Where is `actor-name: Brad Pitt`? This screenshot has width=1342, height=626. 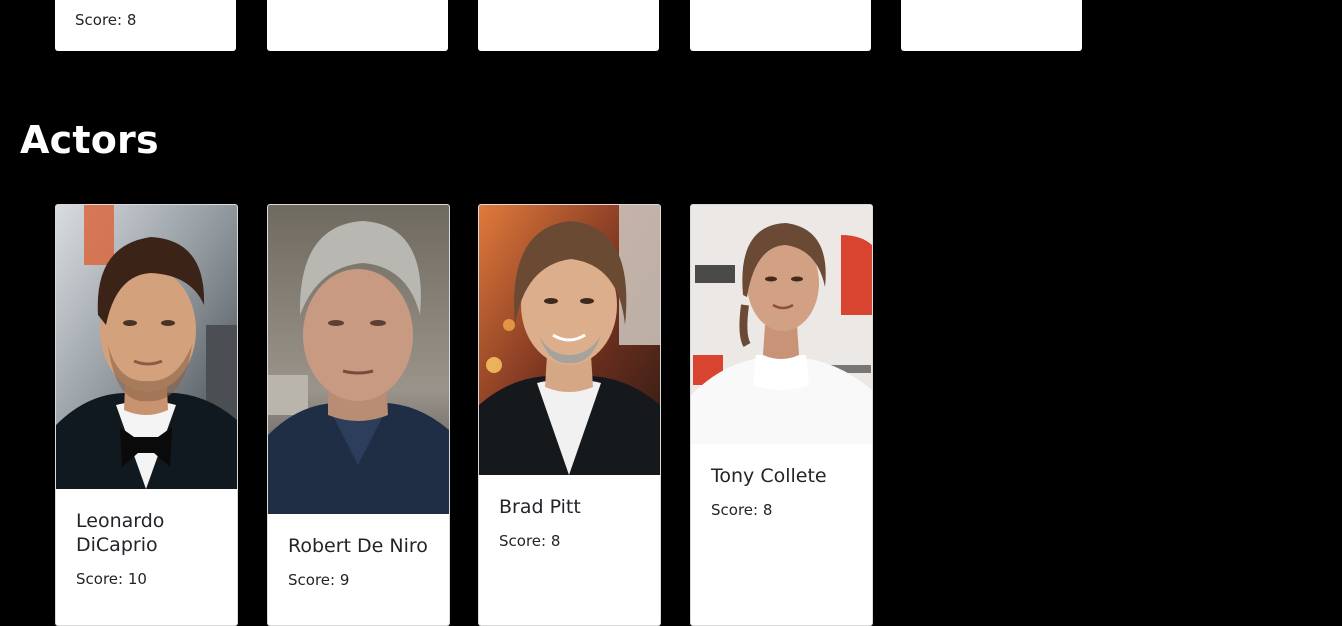 actor-name: Brad Pitt is located at coordinates (540, 507).